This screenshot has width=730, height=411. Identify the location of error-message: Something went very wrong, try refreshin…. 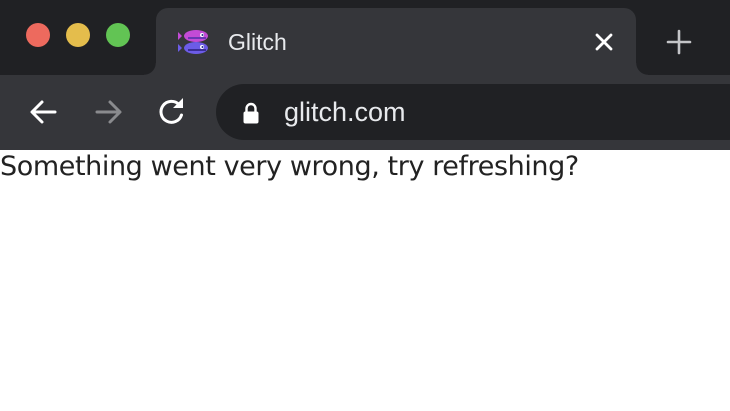
(289, 166).